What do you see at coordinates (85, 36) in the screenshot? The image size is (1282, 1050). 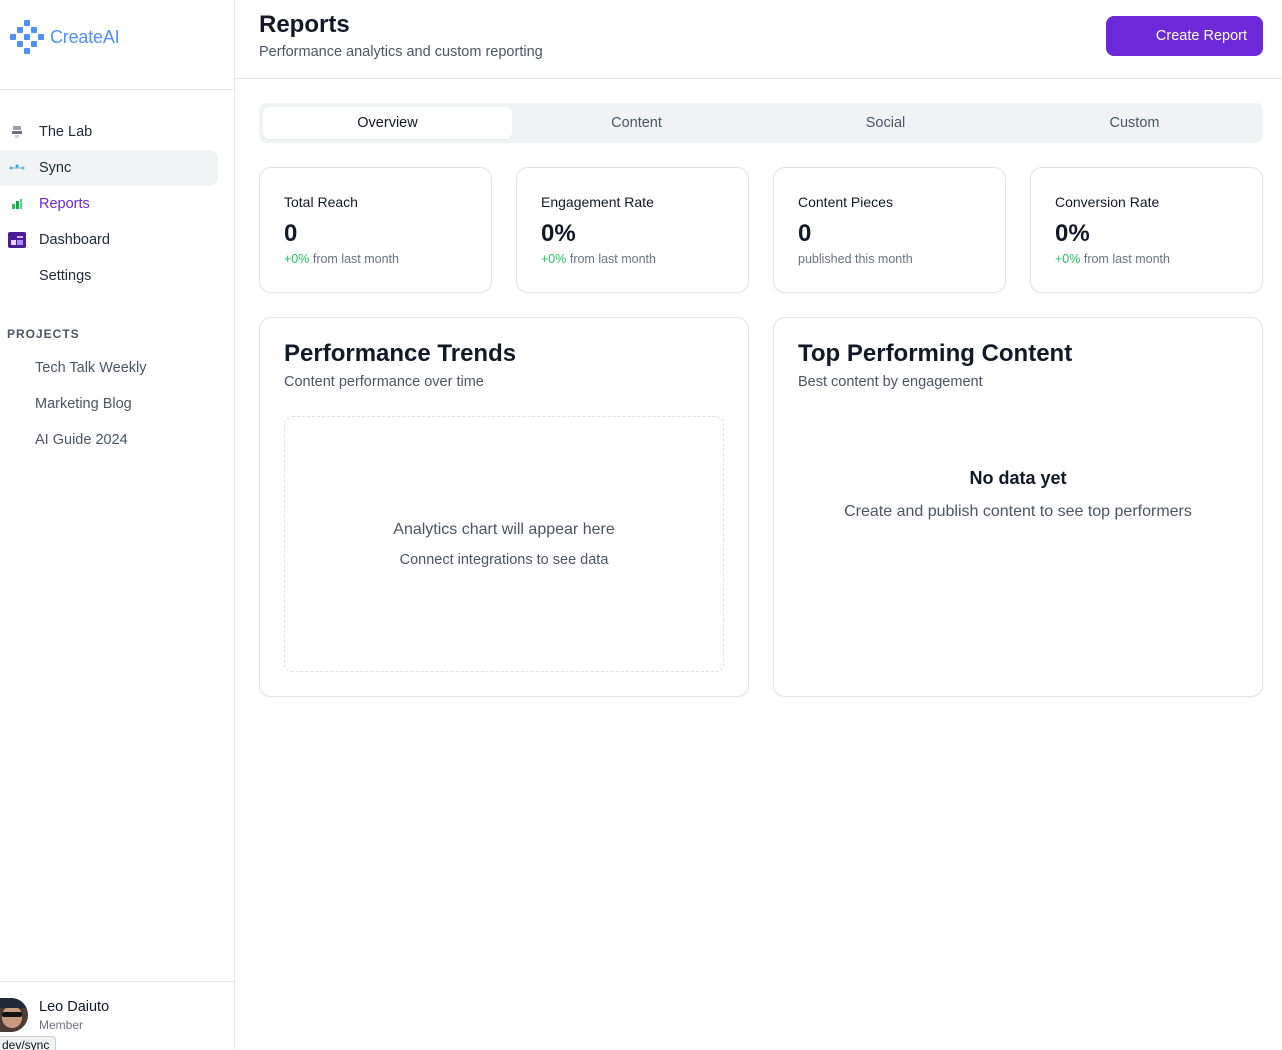 I see `logo-text: CreateAI` at bounding box center [85, 36].